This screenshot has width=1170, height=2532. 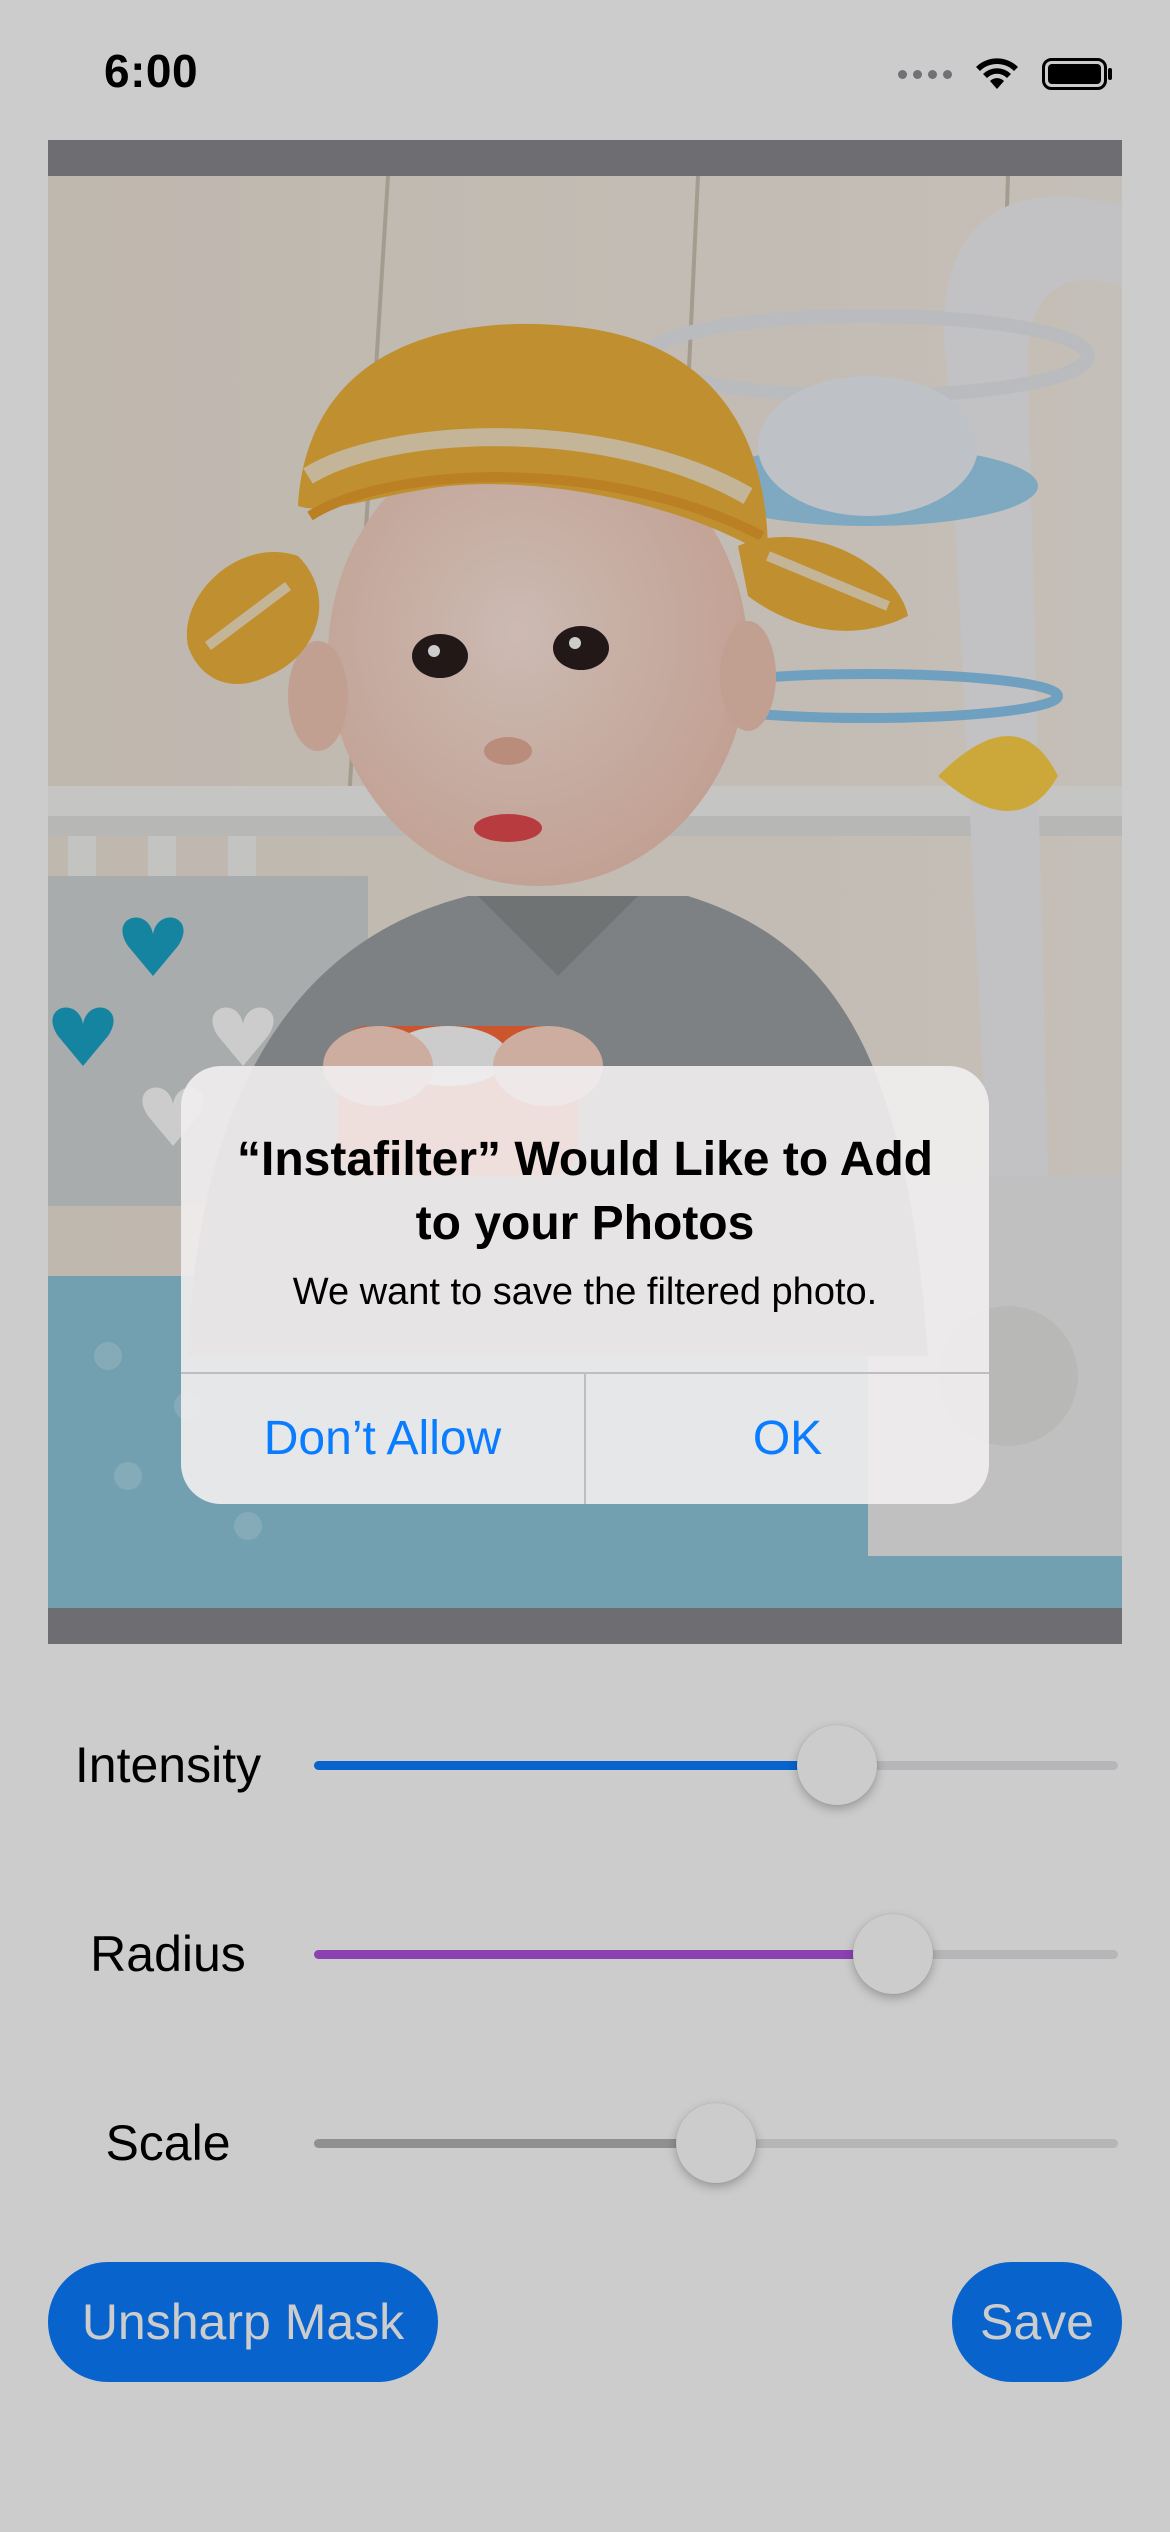 I want to click on alert-message: We want to save the filtered photo., so click(x=585, y=1292).